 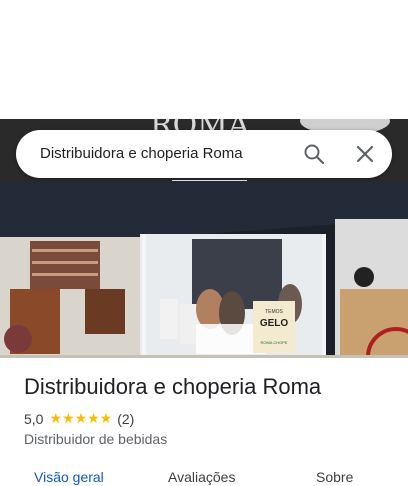 What do you see at coordinates (314, 154) in the screenshot?
I see `search-icon` at bounding box center [314, 154].